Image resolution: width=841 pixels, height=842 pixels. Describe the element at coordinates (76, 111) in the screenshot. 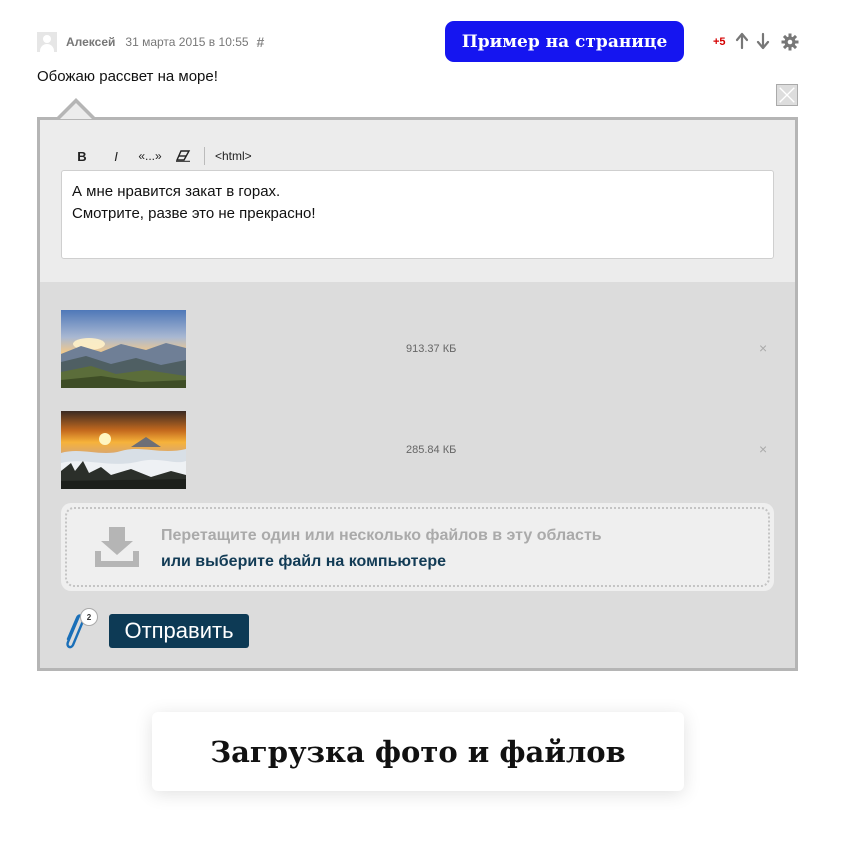

I see `panel-notch-inner` at that location.